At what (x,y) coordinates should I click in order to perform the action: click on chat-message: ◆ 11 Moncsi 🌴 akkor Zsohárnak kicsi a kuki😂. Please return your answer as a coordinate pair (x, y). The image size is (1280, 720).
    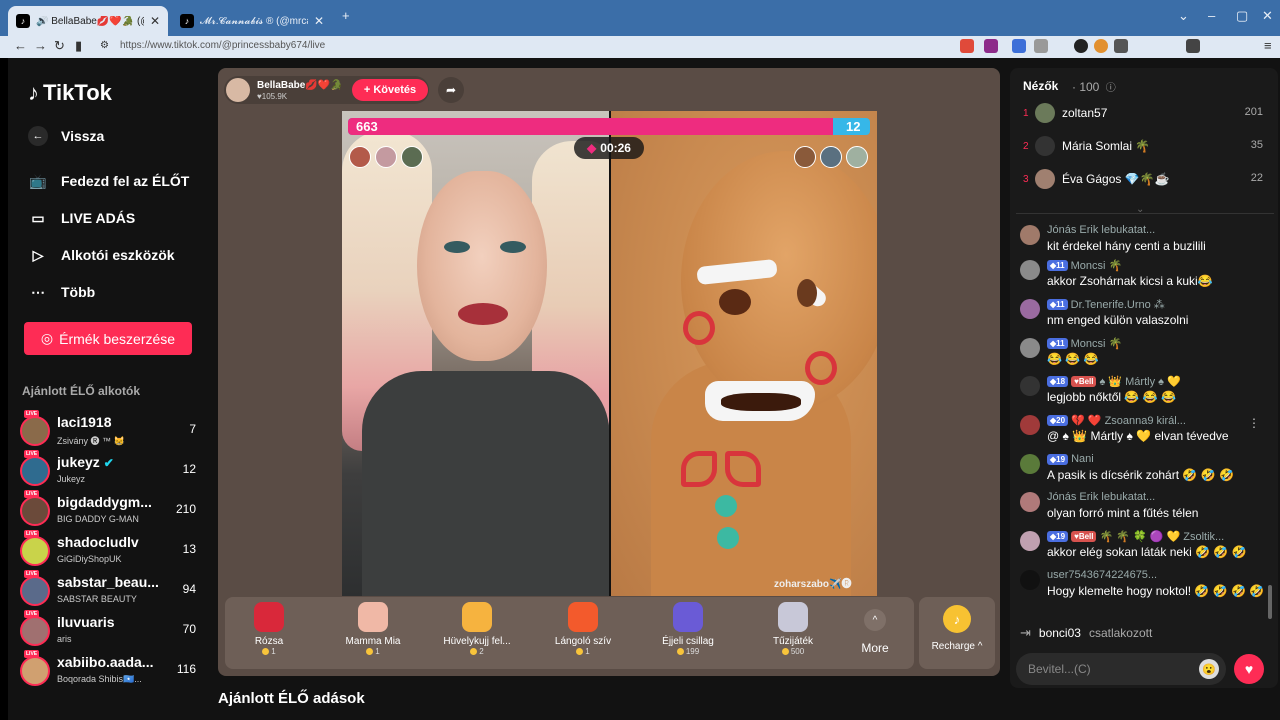
    Looking at the image, I should click on (1142, 277).